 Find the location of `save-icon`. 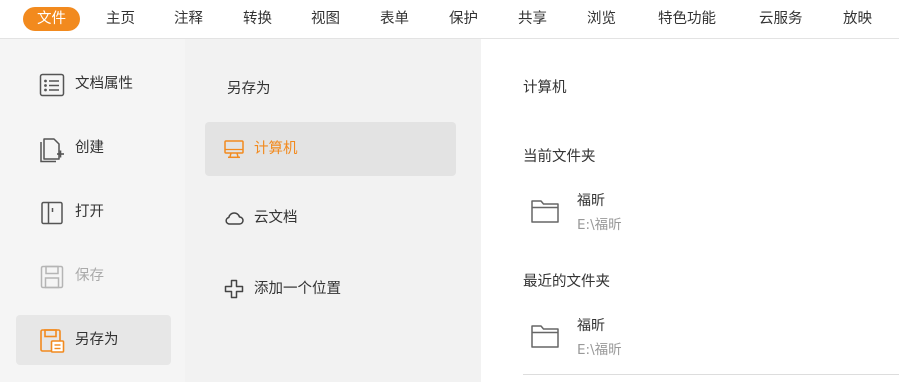

save-icon is located at coordinates (52, 277).